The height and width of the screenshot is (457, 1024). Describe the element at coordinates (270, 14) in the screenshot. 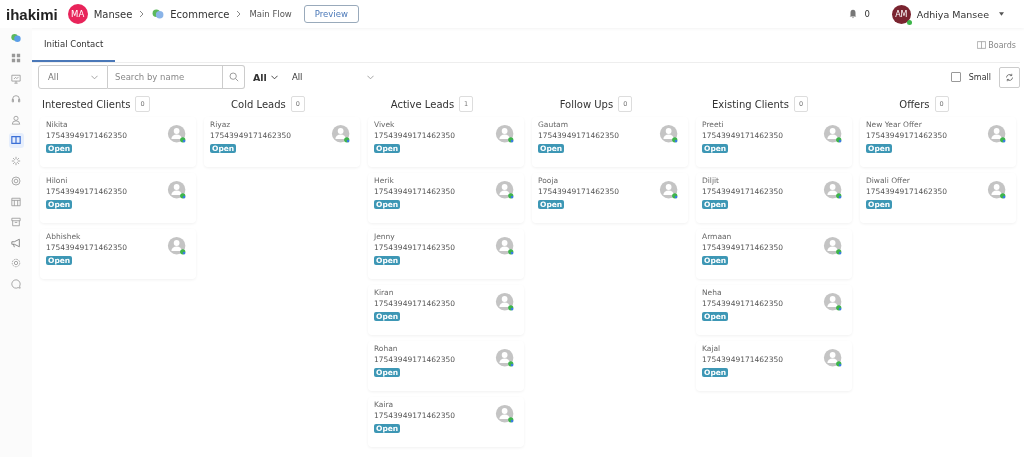

I see `breadcrumb-current: Main Flow` at that location.